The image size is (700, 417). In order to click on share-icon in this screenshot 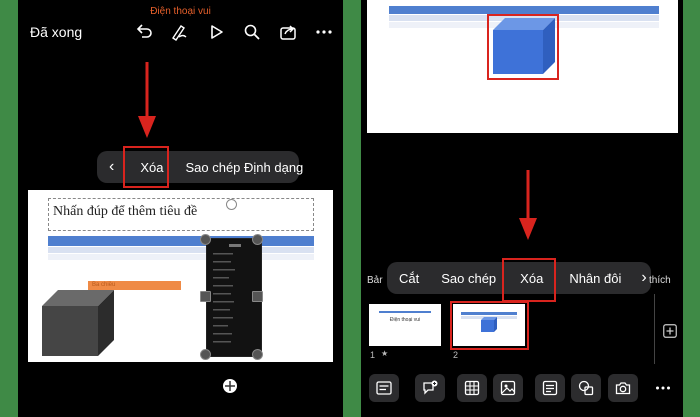, I will do `click(288, 32)`.